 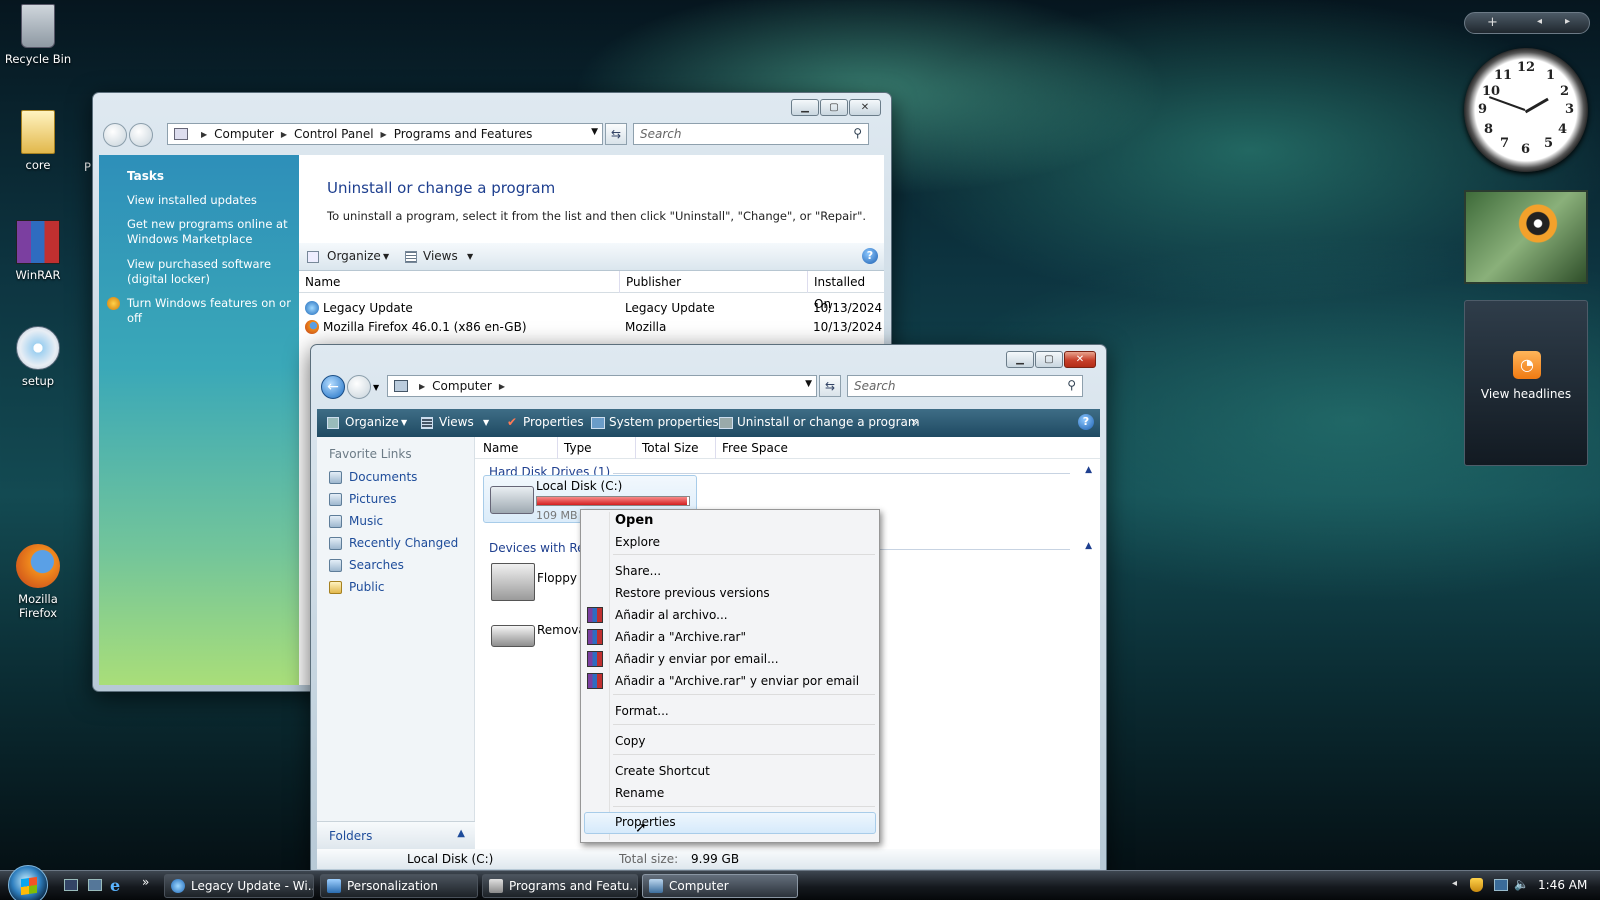 What do you see at coordinates (95, 885) in the screenshot?
I see `switch-windows-icon` at bounding box center [95, 885].